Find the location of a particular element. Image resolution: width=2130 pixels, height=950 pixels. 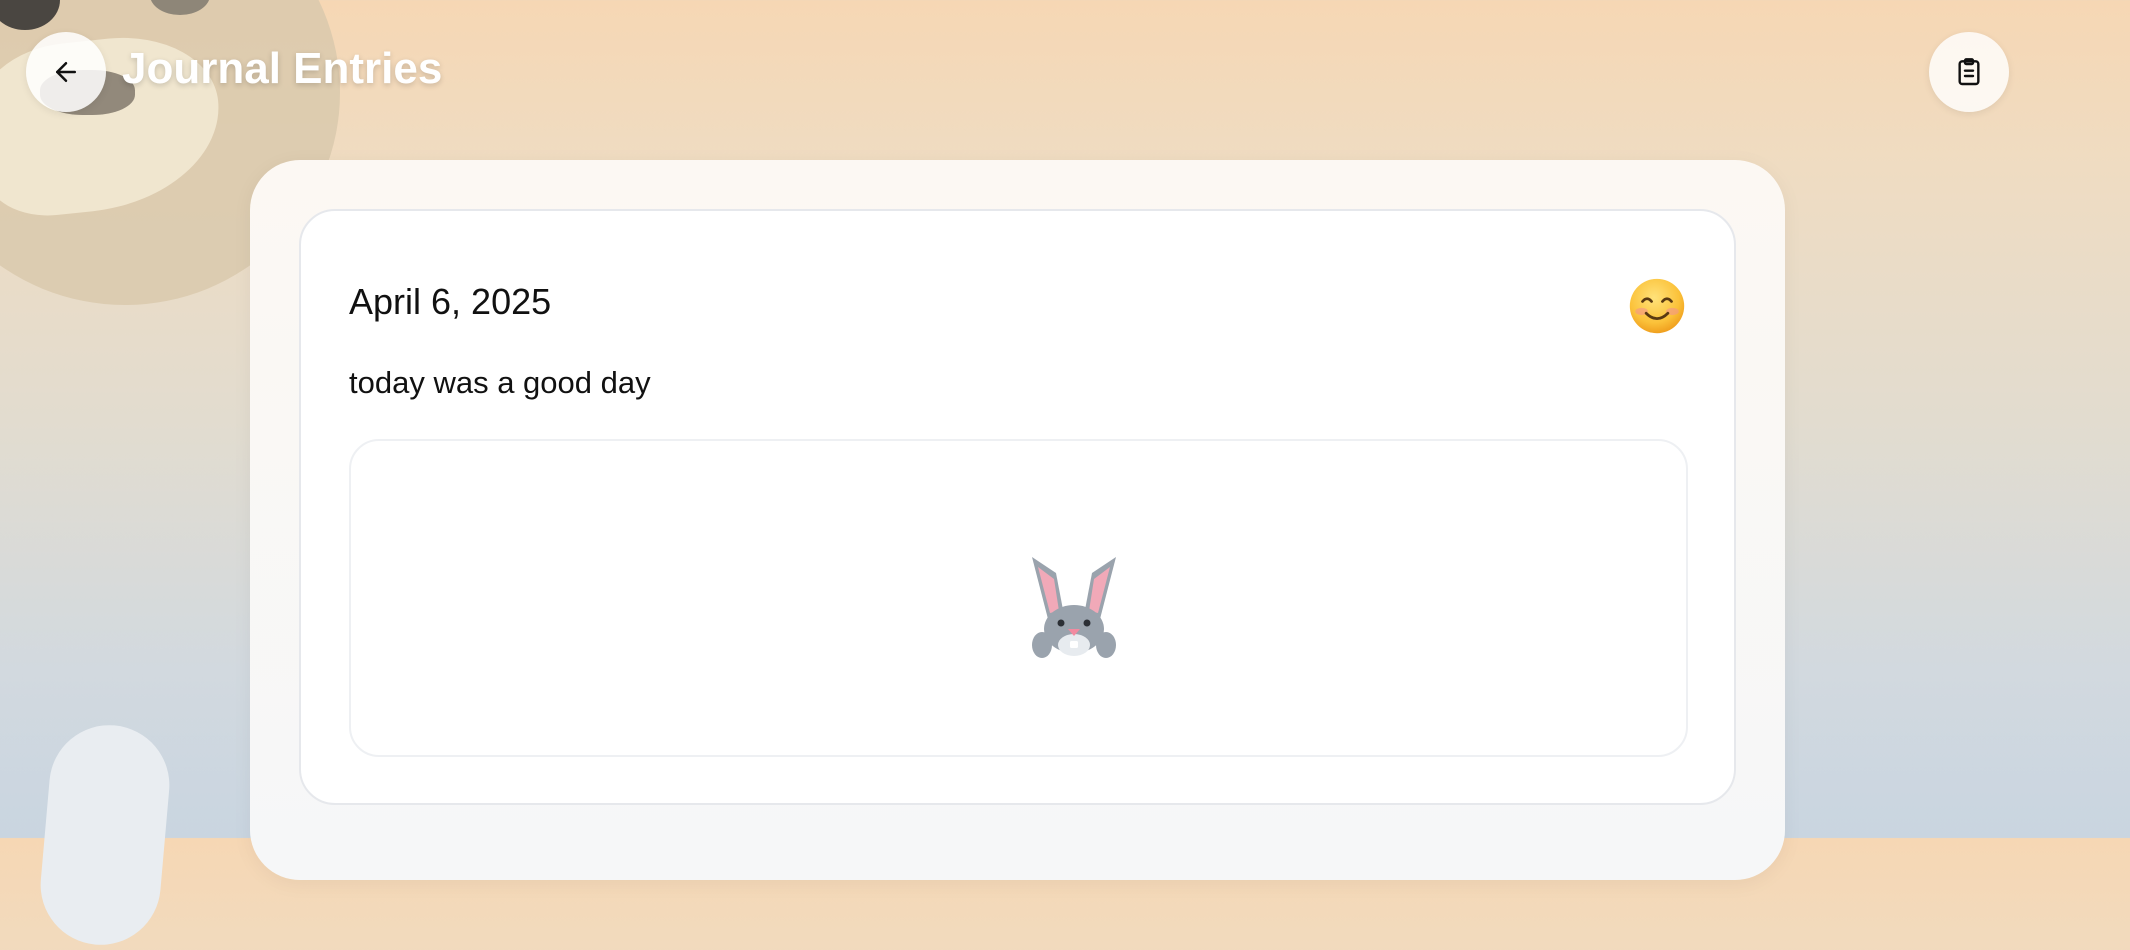

back-button is located at coordinates (66, 72).